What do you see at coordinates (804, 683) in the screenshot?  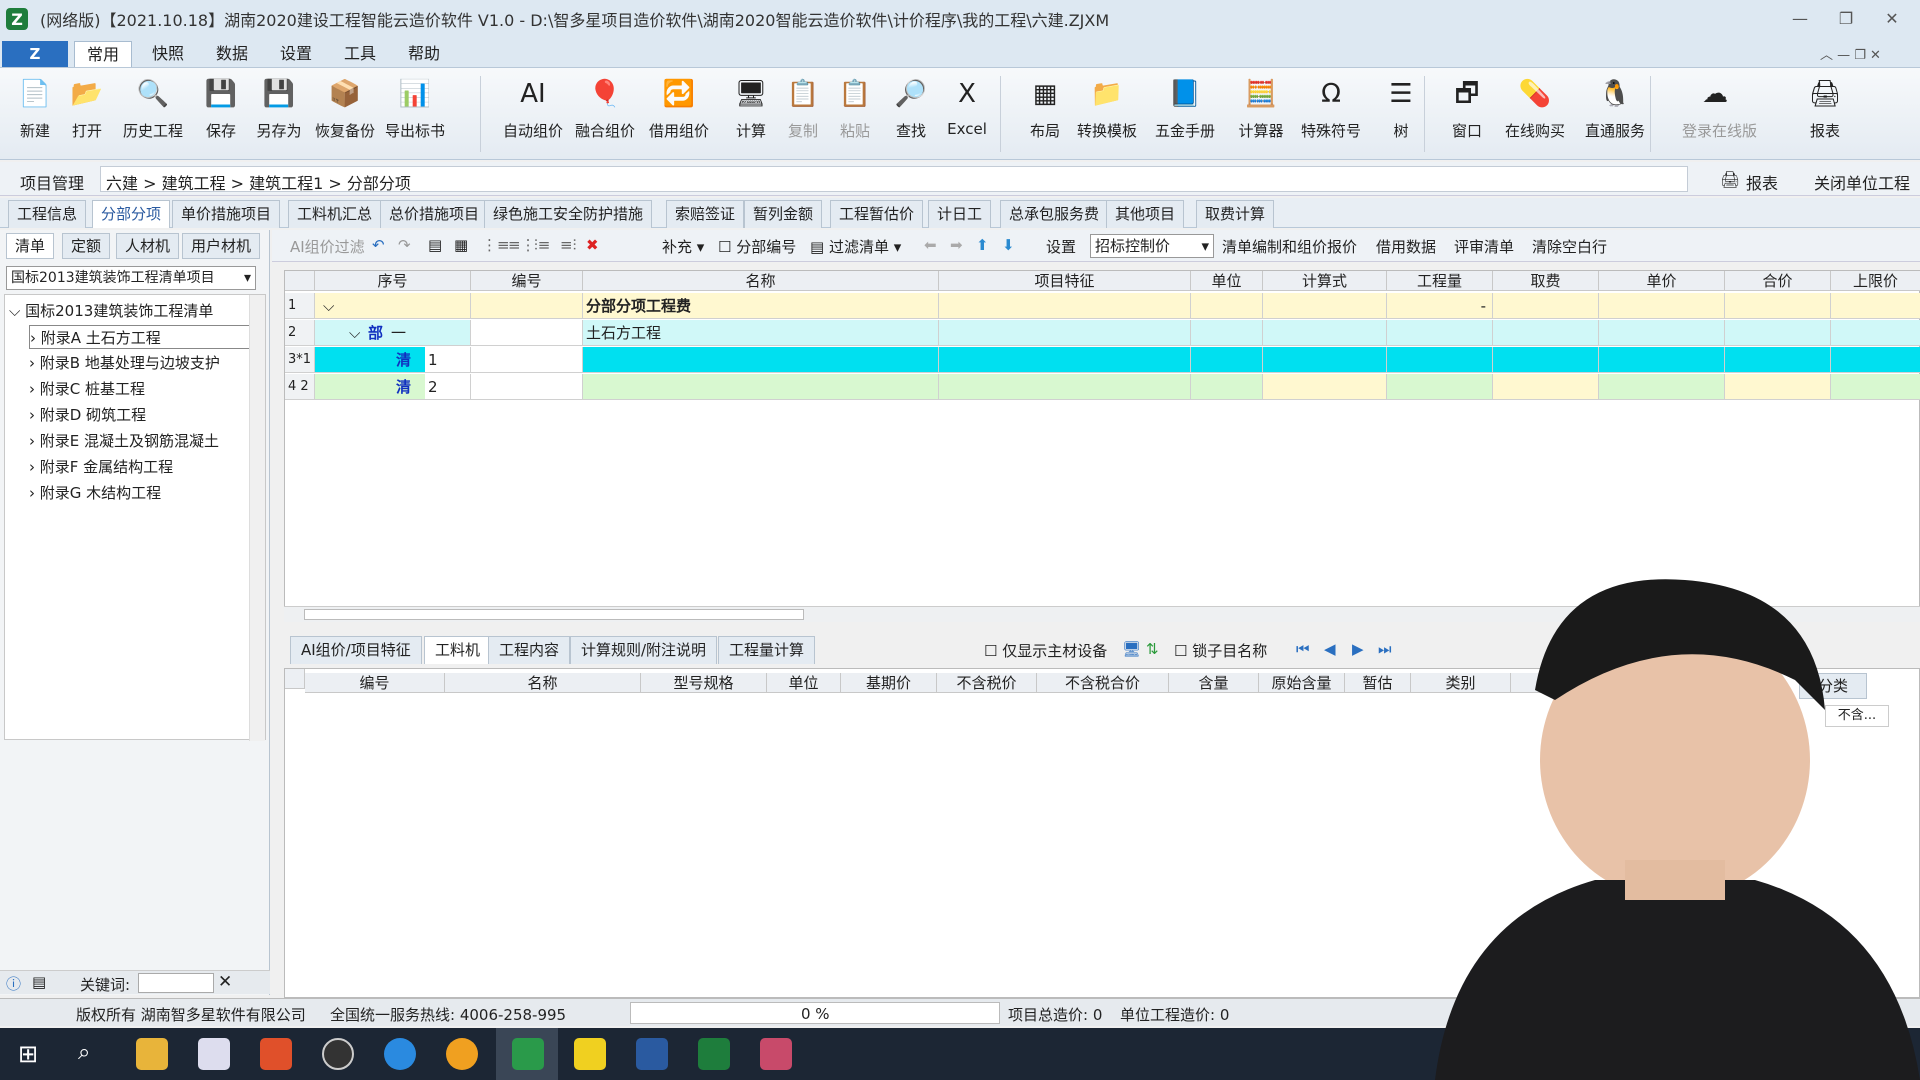 I see `material-header-3: 单位` at bounding box center [804, 683].